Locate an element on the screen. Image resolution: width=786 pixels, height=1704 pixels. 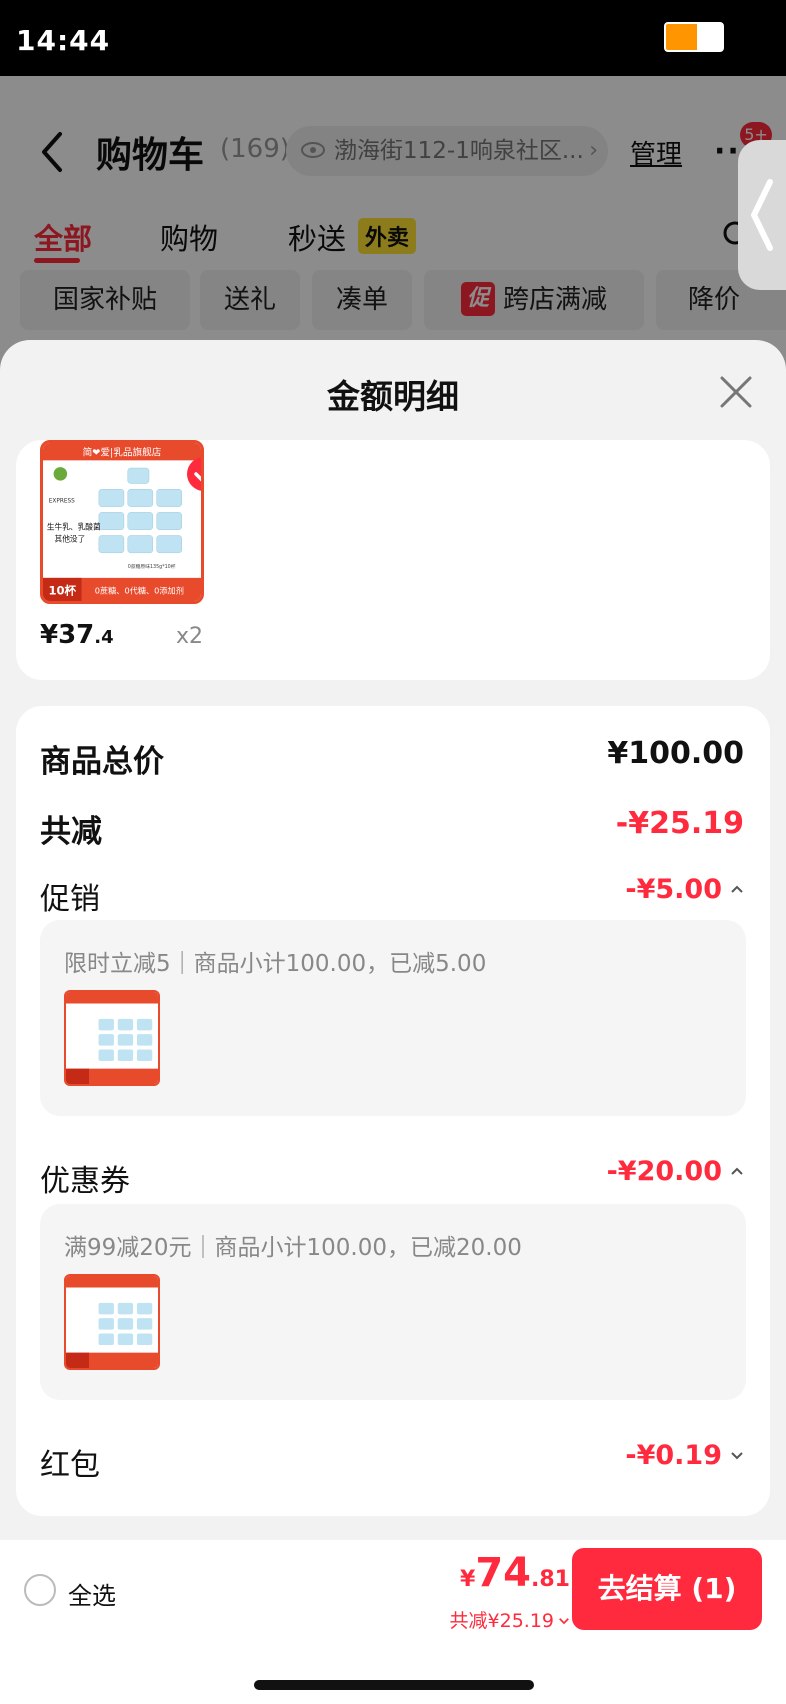
total-discount-toggle: 共减¥25.19 is located at coordinates (510, 1619).